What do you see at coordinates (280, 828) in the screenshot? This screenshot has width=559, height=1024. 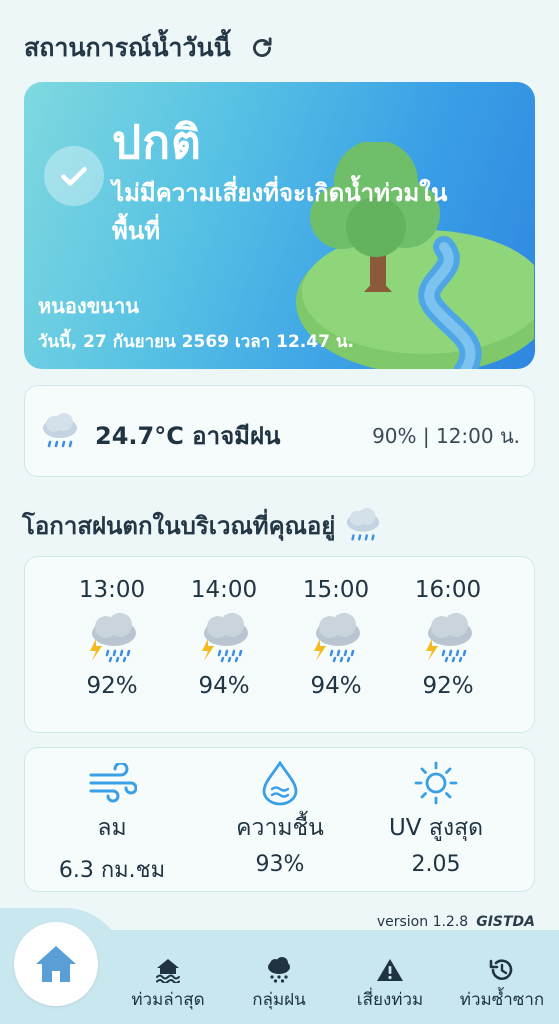 I see `humidity-label: ความชื้น` at bounding box center [280, 828].